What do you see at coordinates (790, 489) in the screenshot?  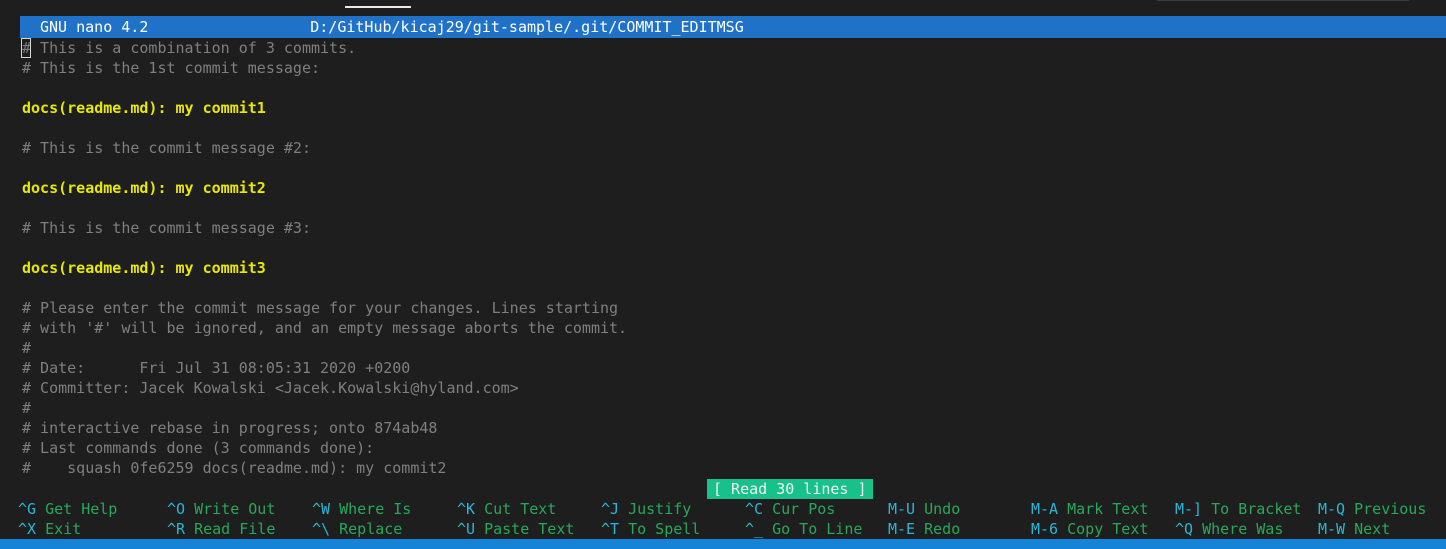 I see `status-message-badge: [ Read 30 lines ]` at bounding box center [790, 489].